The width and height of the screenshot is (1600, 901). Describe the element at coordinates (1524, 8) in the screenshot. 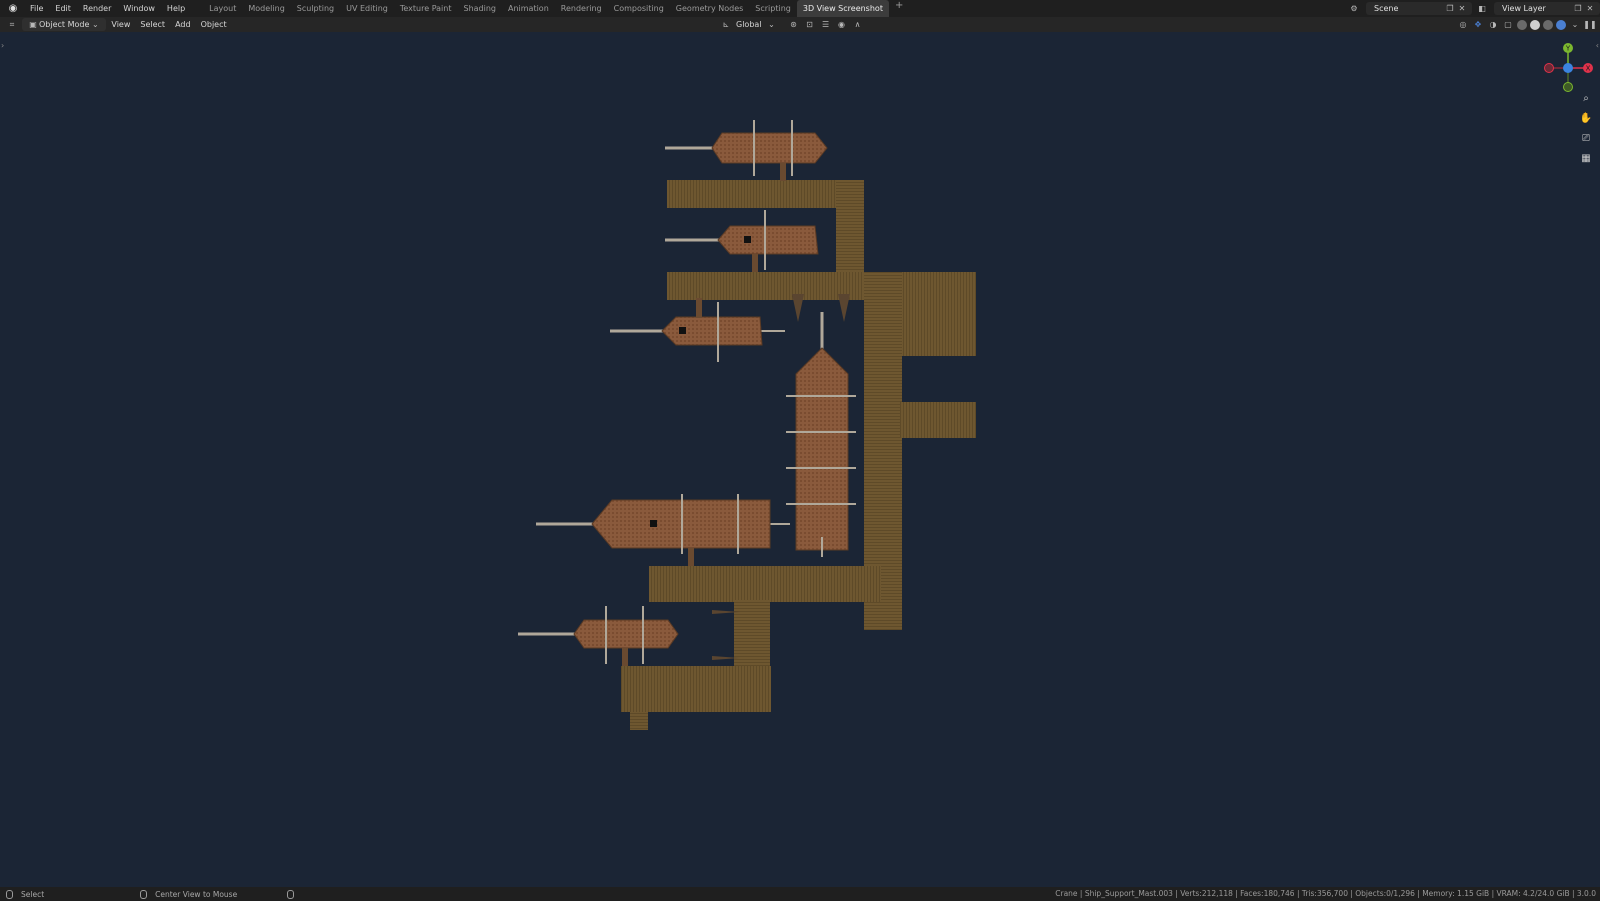

I see `view-layer-label: View Layer` at that location.